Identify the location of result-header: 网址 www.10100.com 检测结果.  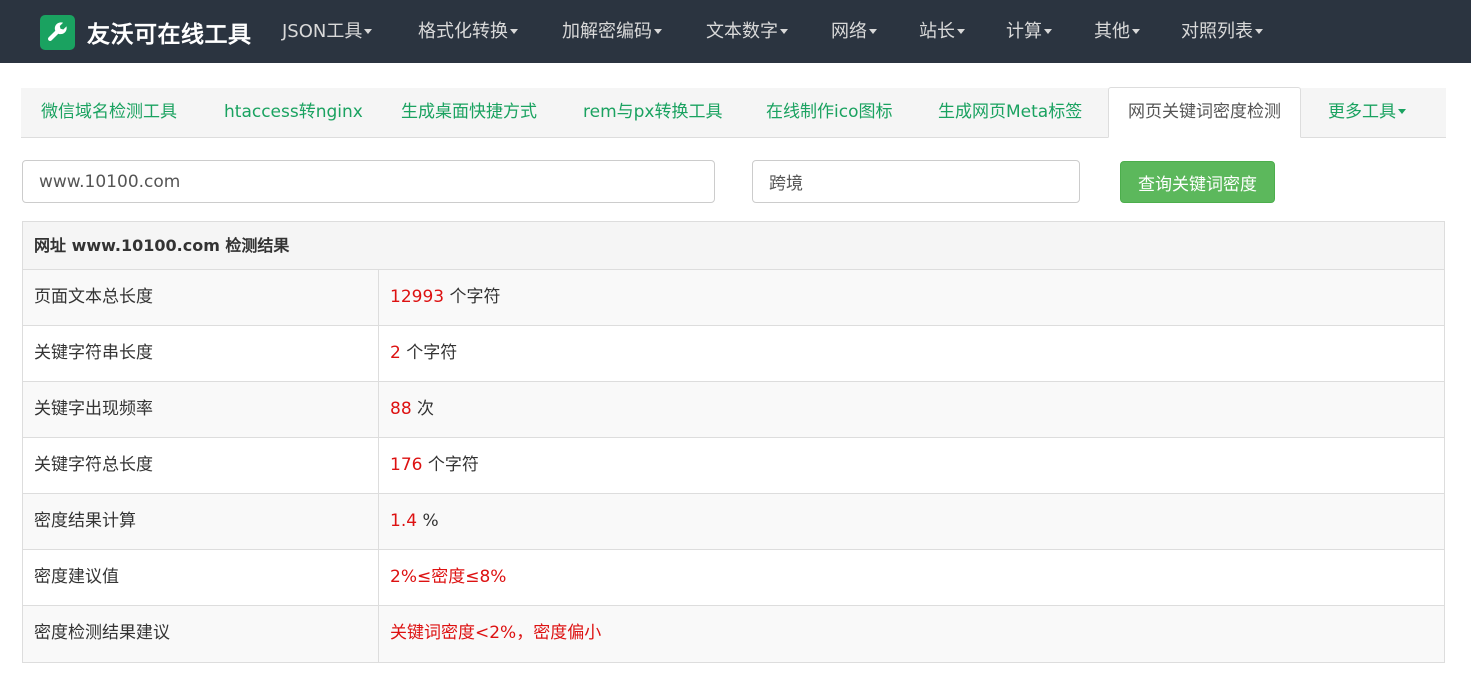
(733, 246).